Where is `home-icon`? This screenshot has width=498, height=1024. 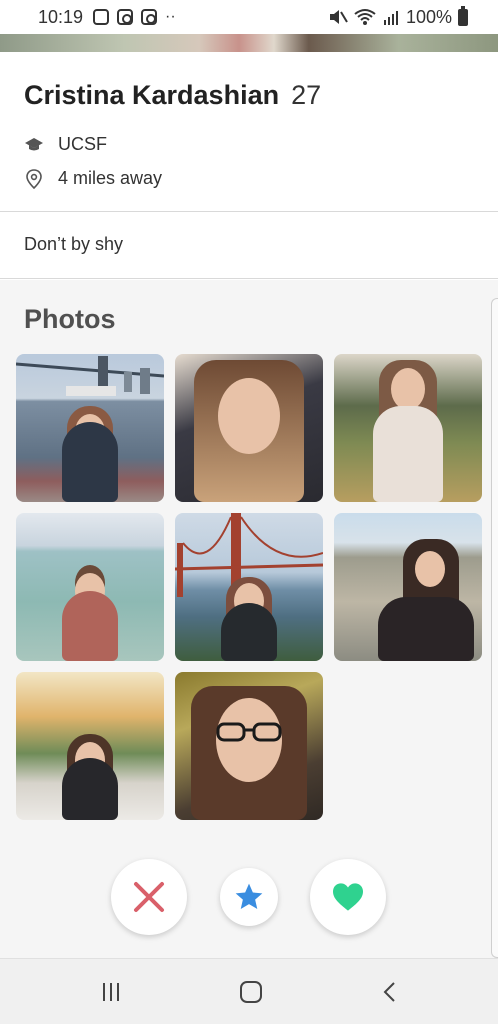
home-icon is located at coordinates (251, 992).